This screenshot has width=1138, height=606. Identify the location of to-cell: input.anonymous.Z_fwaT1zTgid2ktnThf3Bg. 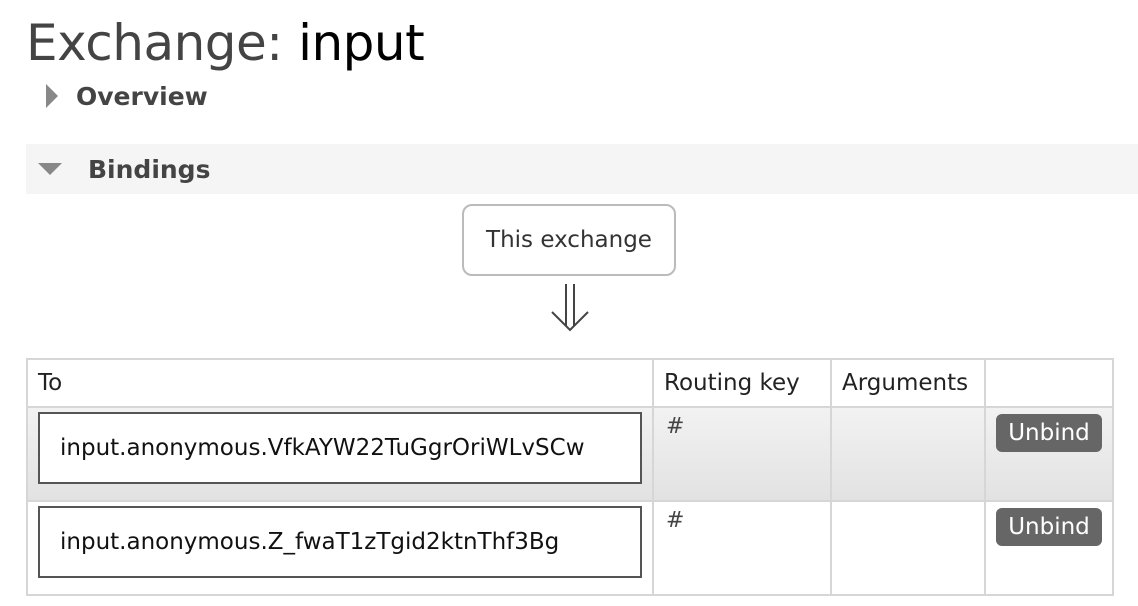
(340, 548).